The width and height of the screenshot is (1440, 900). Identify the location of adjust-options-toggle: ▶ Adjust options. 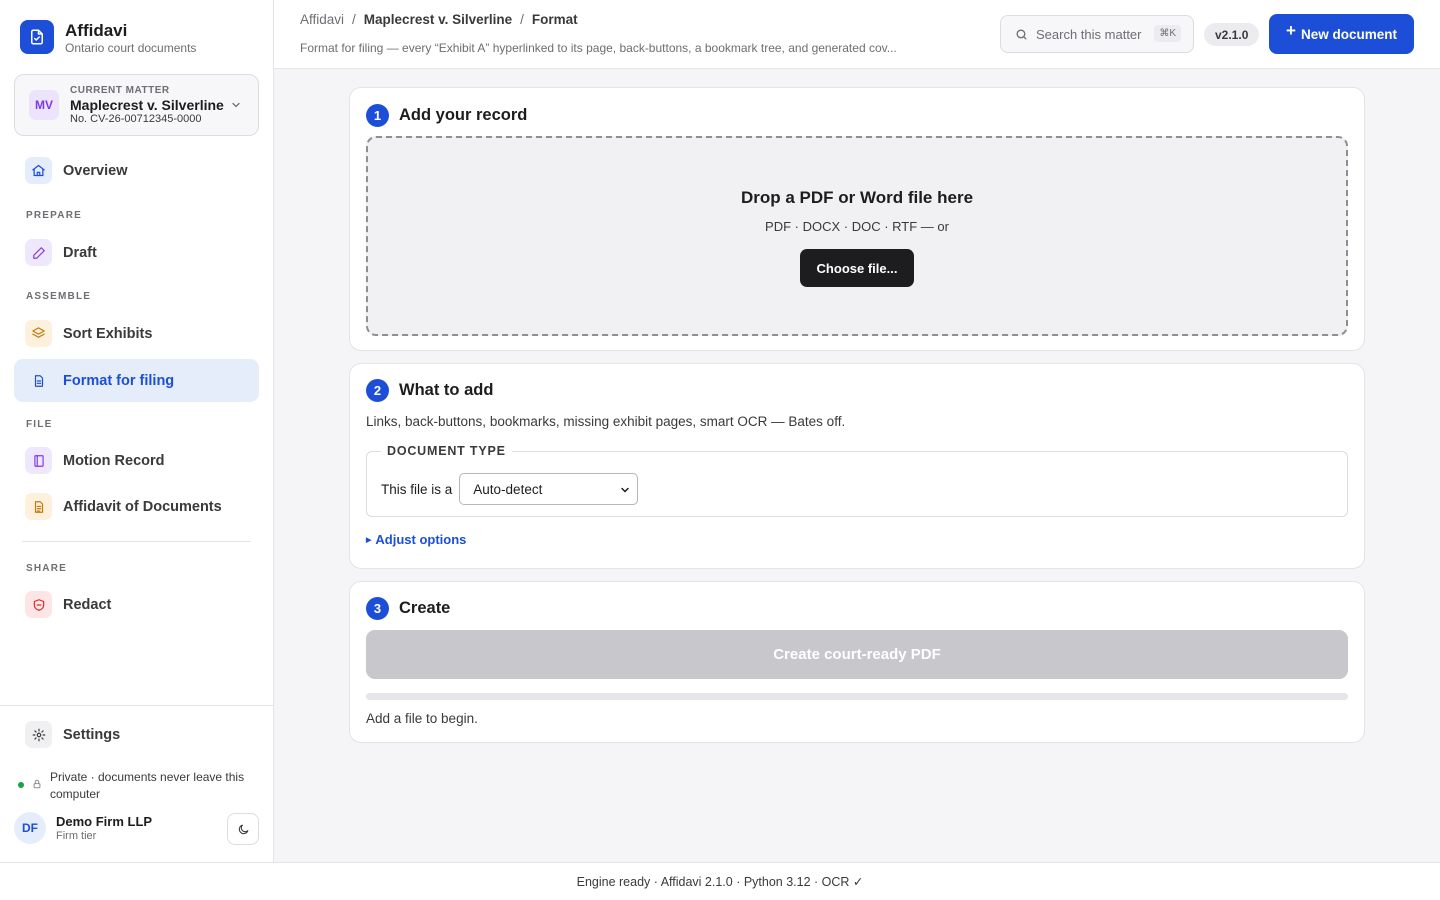
(416, 539).